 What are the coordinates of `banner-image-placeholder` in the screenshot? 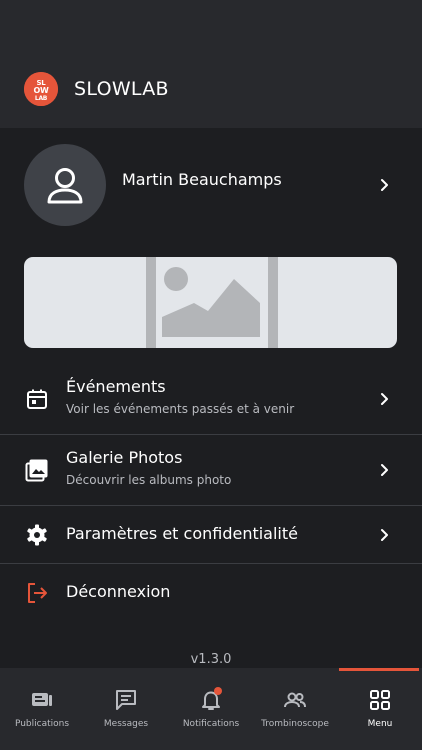 It's located at (210, 302).